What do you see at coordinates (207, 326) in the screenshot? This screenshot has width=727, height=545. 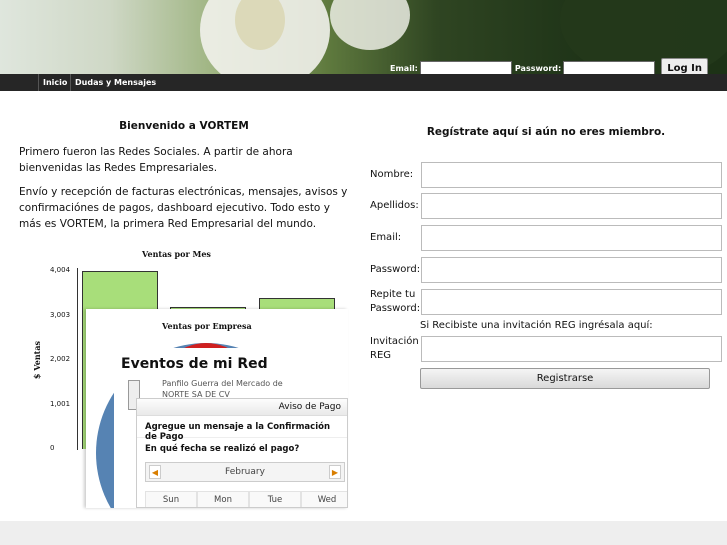 I see `company-chart-title: Ventas por Empresa` at bounding box center [207, 326].